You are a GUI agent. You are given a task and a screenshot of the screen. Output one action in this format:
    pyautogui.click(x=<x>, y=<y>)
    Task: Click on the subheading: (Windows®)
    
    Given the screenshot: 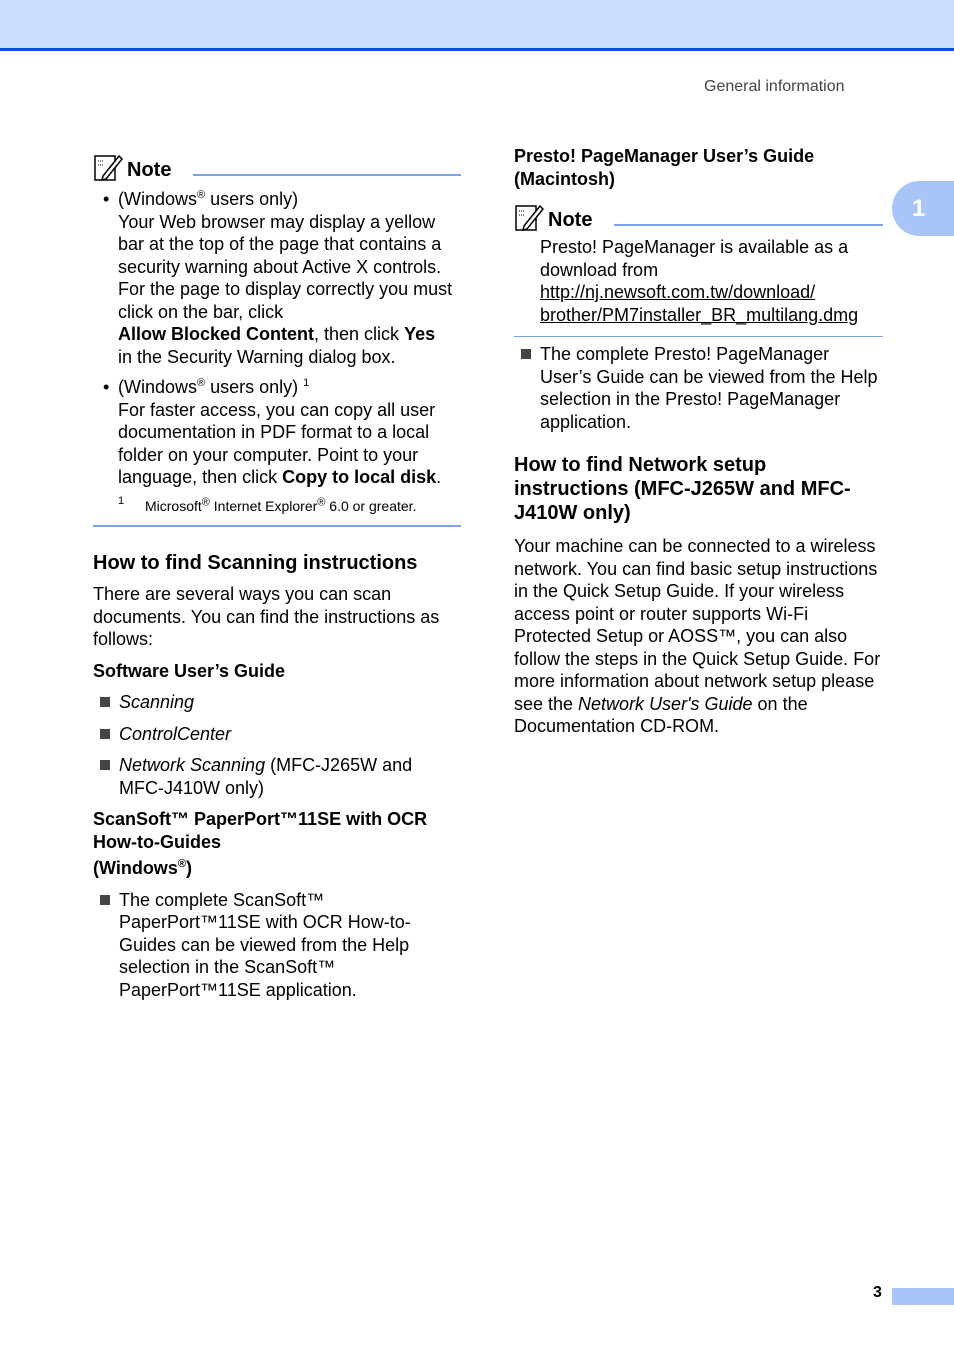 What is the action you would take?
    pyautogui.click(x=277, y=868)
    